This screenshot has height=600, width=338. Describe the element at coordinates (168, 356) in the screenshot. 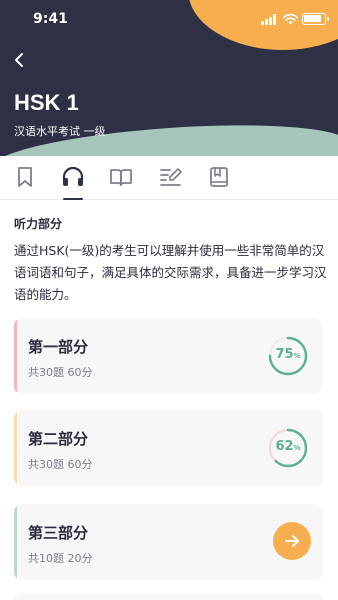

I see `part-card-1: 第一部分 共30题 60分 75%` at that location.